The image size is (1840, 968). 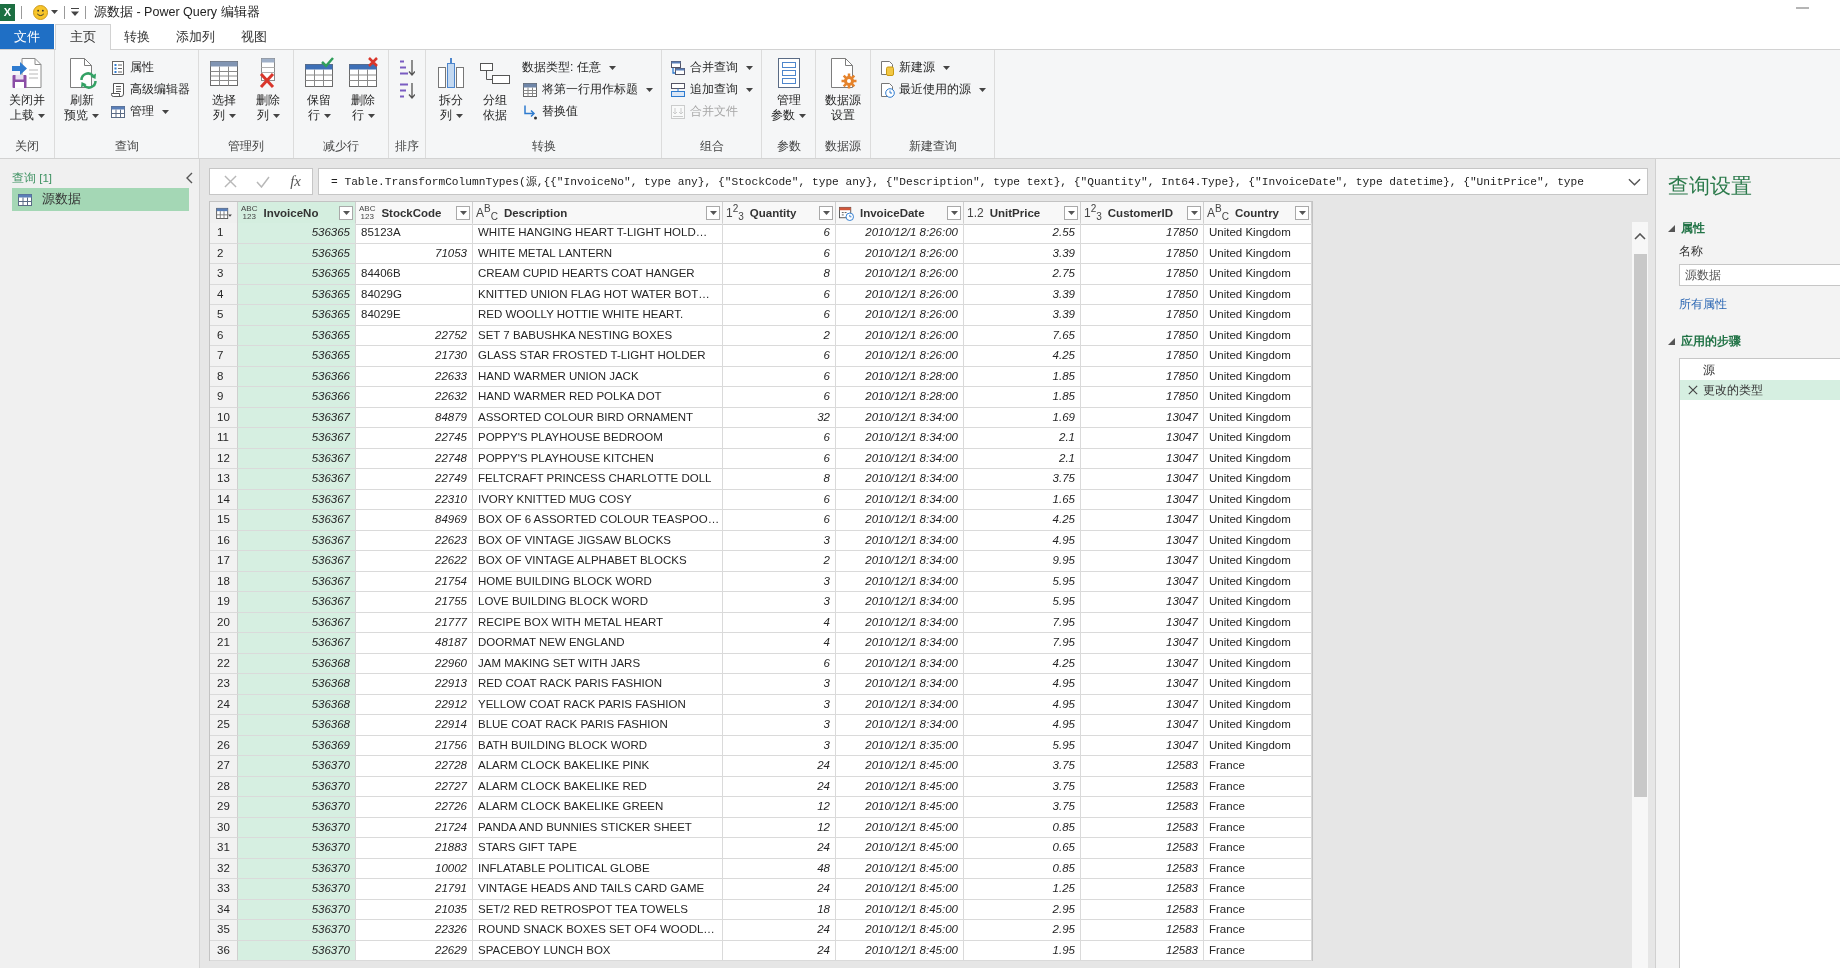 What do you see at coordinates (224, 520) in the screenshot?
I see `row-number: 15` at bounding box center [224, 520].